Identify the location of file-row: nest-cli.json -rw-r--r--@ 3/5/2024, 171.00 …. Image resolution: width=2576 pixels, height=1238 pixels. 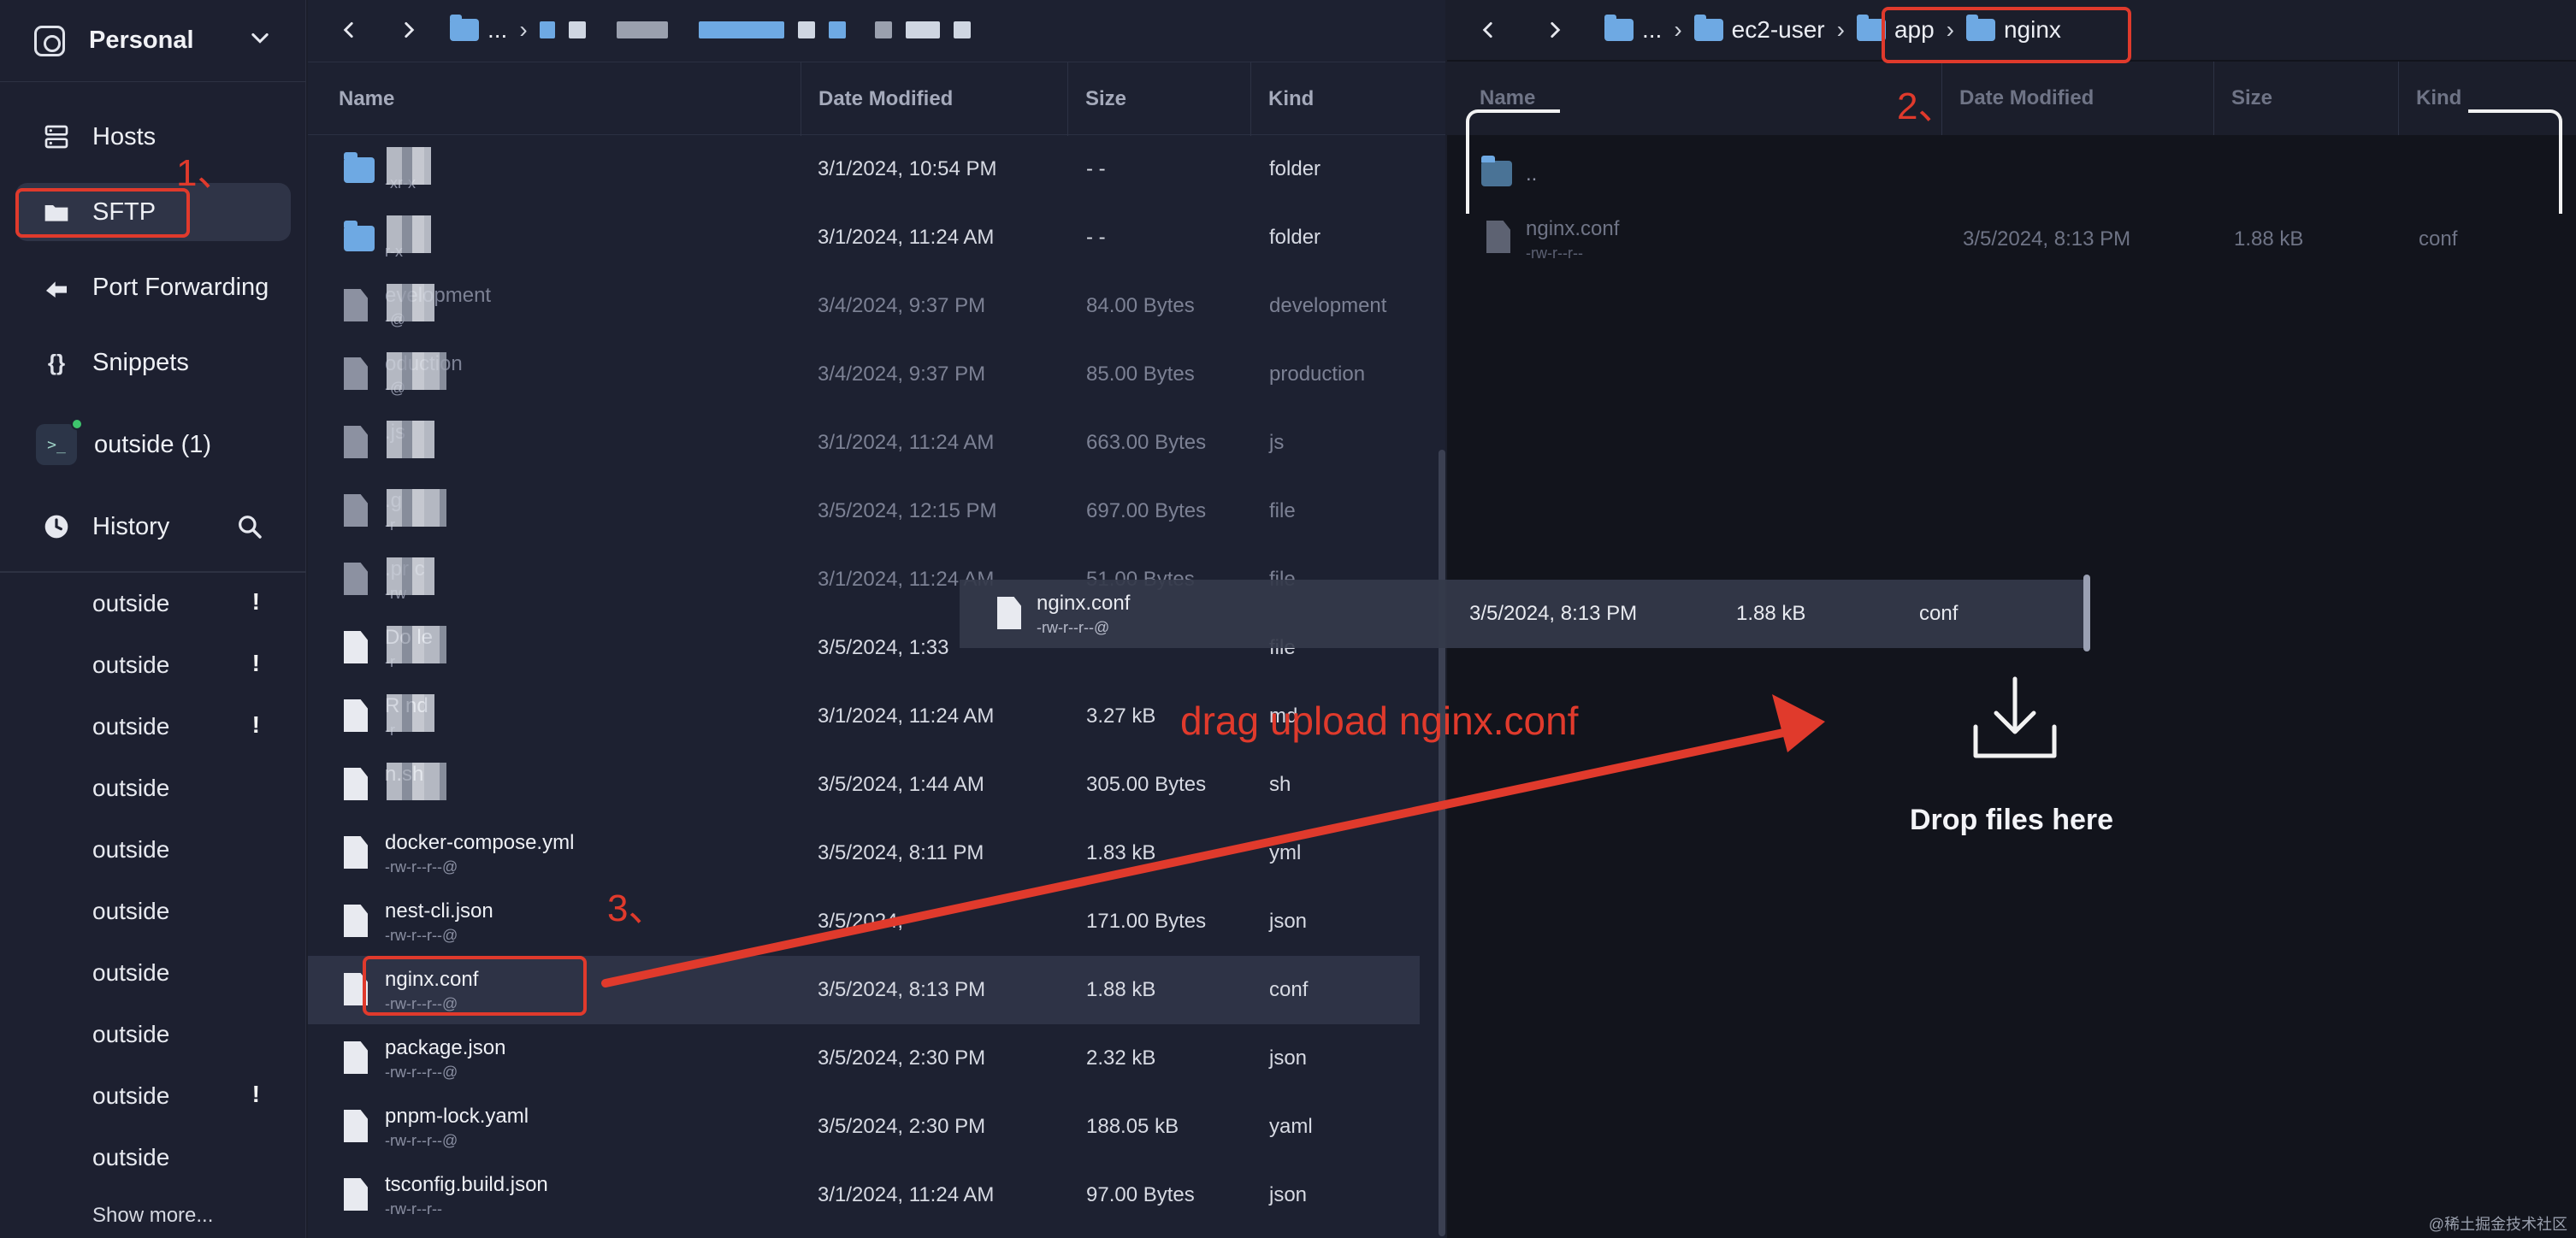
(864, 921).